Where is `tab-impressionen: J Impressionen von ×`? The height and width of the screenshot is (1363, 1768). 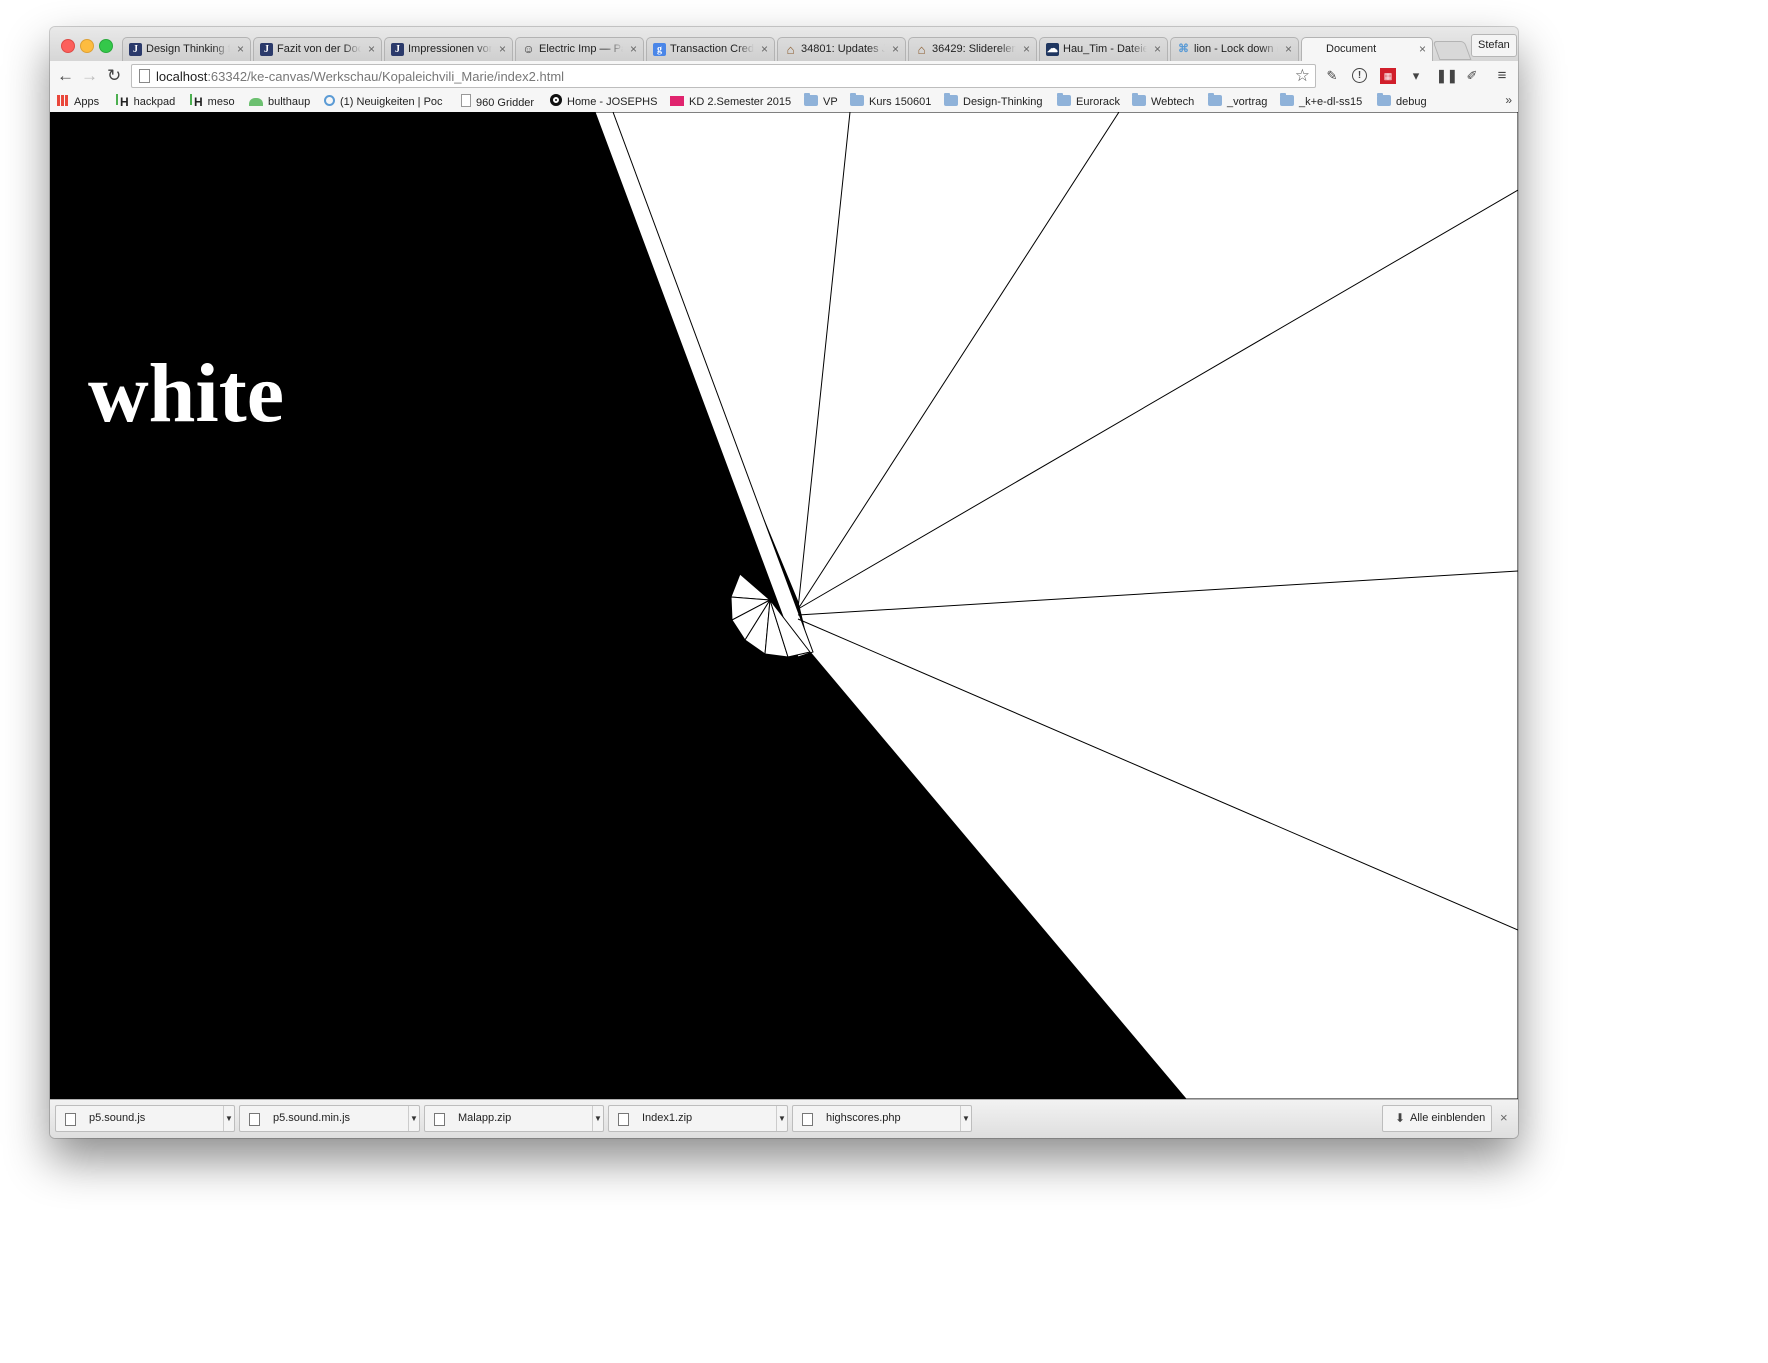 tab-impressionen: J Impressionen von × is located at coordinates (448, 49).